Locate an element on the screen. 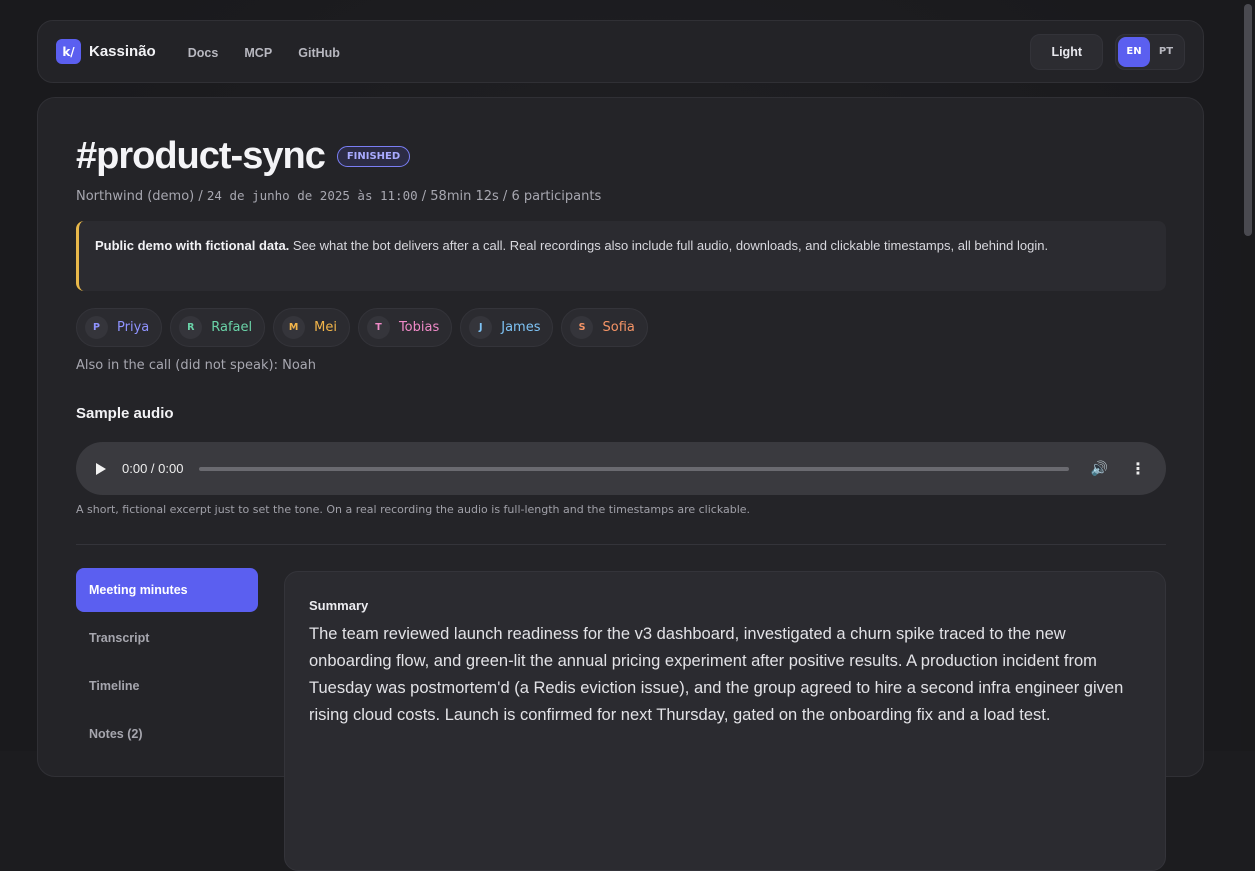 The image size is (1255, 871). participant-name: Sofia is located at coordinates (618, 327).